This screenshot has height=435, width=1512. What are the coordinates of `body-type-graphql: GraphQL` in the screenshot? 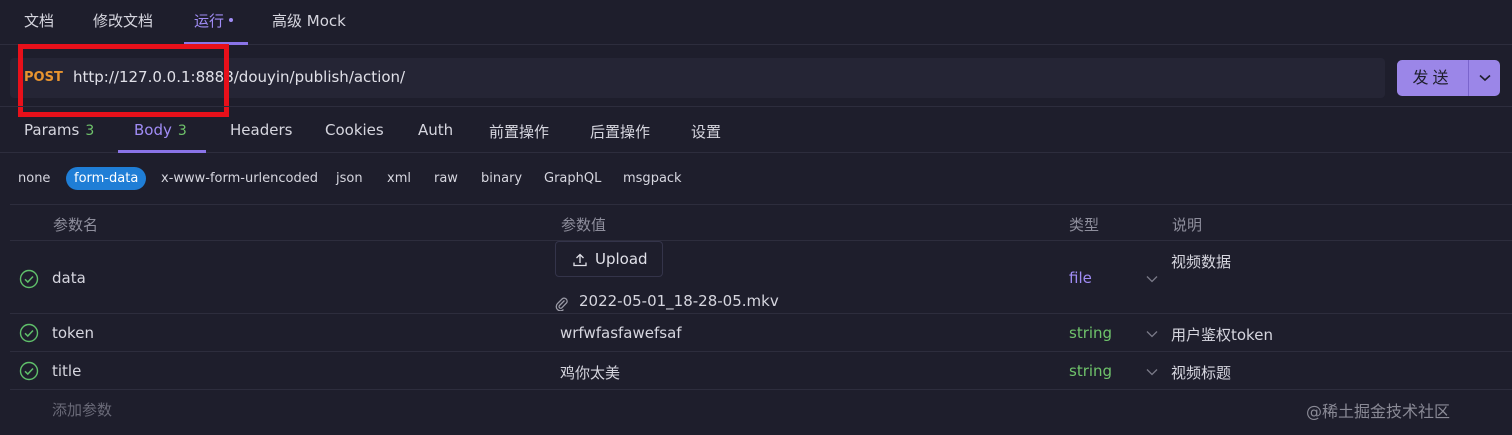 It's located at (572, 178).